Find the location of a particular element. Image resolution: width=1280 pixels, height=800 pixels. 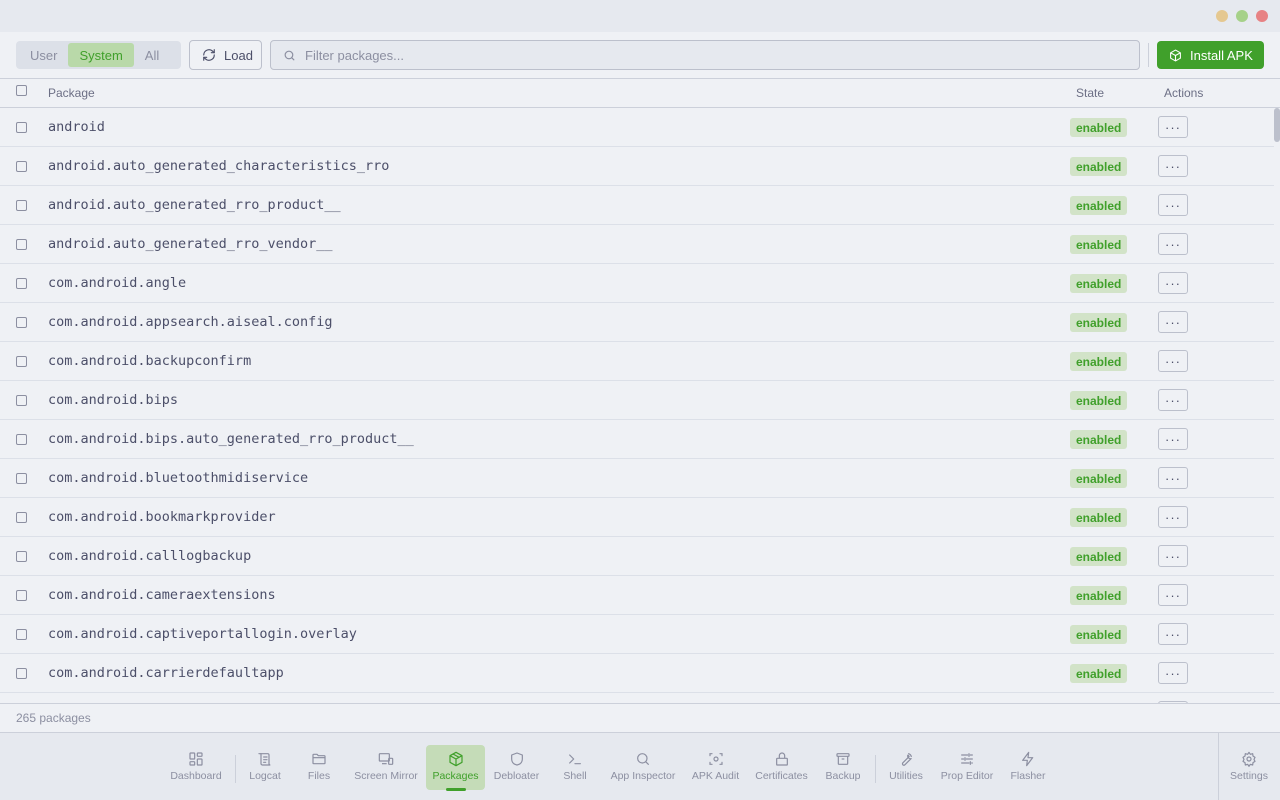

nav-item-debloater: Debloater is located at coordinates (516, 767).